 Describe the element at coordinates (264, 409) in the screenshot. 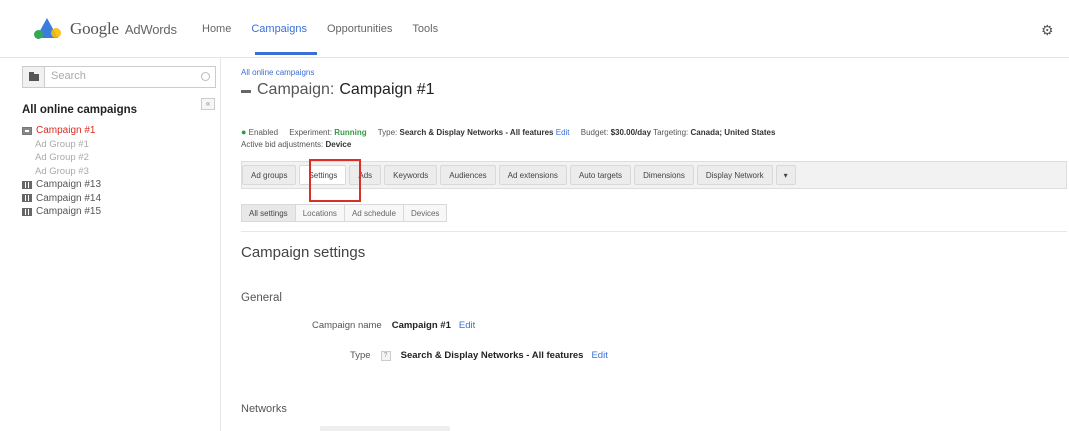

I see `networks-heading: Networks` at that location.